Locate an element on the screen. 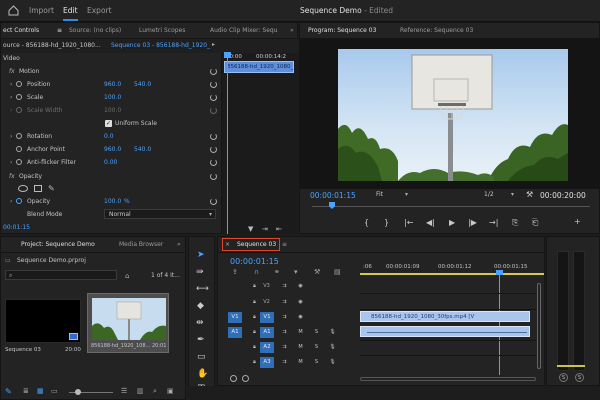 Image resolution: width=600 pixels, height=400 pixels. tab-sequence-03: × Sequence 03 is located at coordinates (251, 244).